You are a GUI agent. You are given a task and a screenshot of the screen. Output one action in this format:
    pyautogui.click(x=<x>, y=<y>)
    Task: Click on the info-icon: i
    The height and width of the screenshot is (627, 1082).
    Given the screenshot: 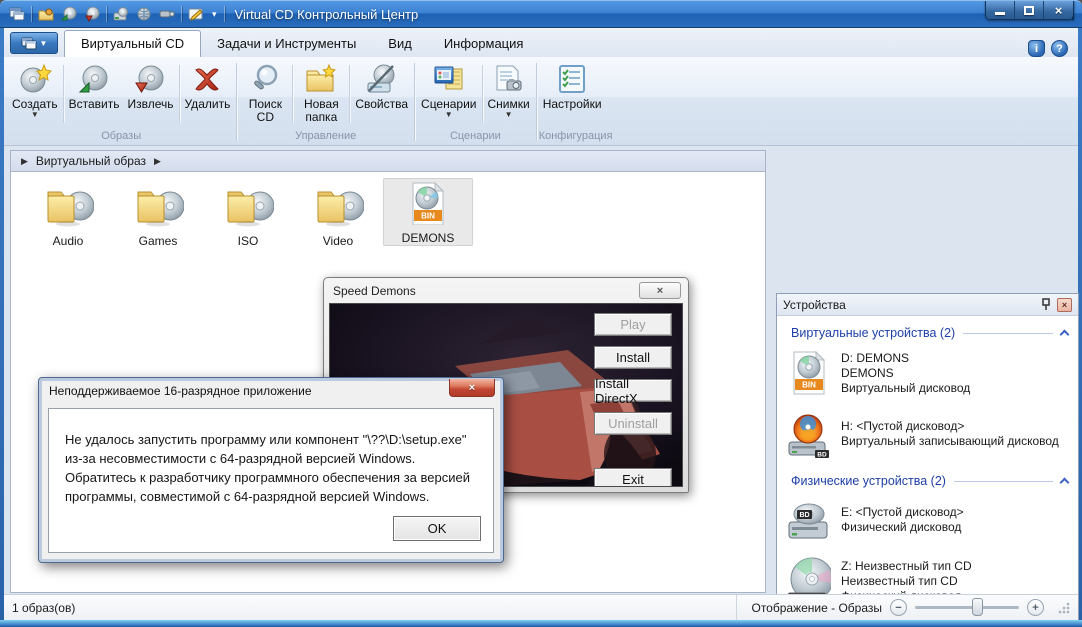 What is the action you would take?
    pyautogui.click(x=1036, y=48)
    